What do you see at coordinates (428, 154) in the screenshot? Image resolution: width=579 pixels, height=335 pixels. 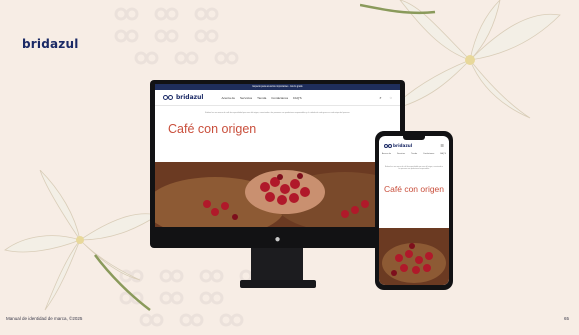 I see `mobile-nav-link-contacto: Contáctanos` at bounding box center [428, 154].